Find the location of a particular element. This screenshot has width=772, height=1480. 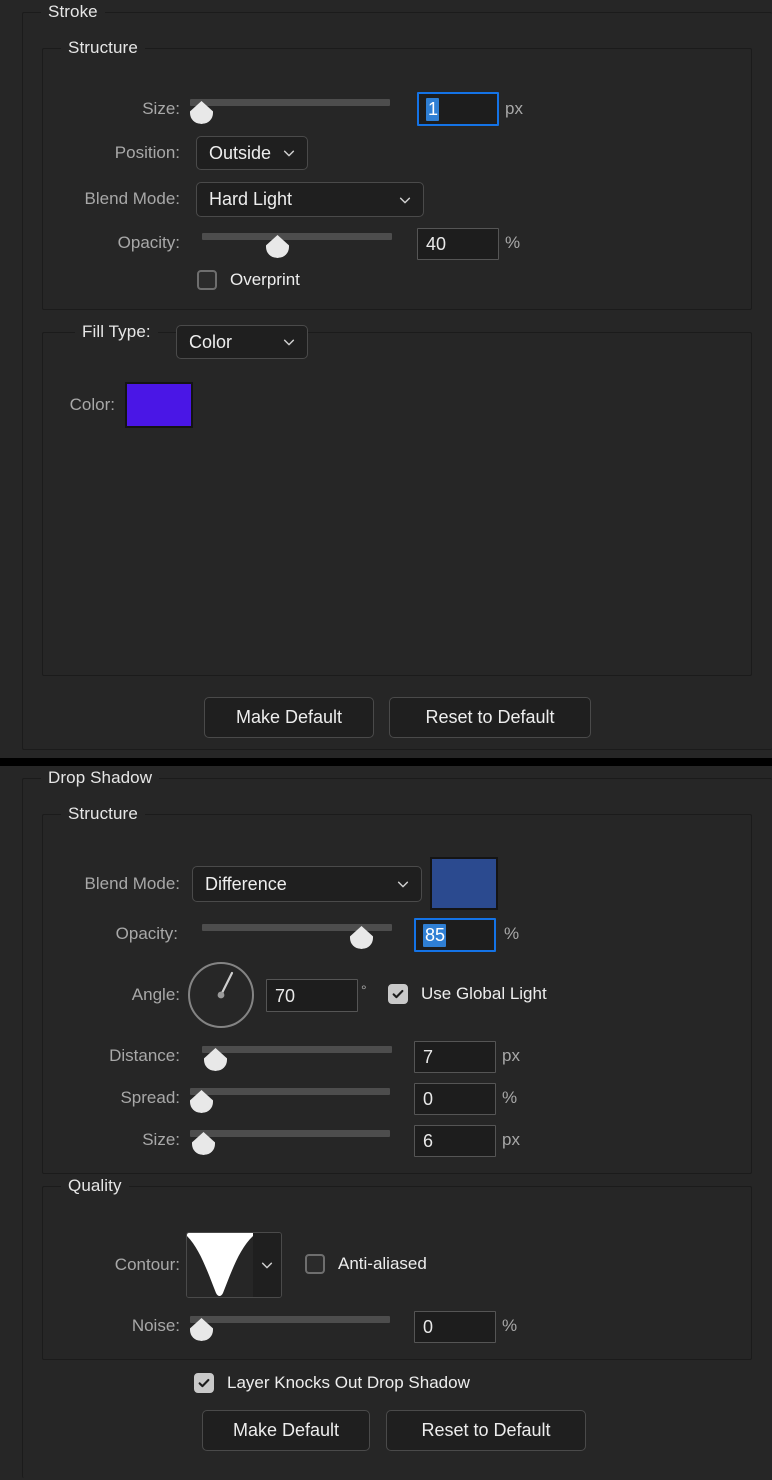

anti-aliased-checkbox is located at coordinates (315, 1264).